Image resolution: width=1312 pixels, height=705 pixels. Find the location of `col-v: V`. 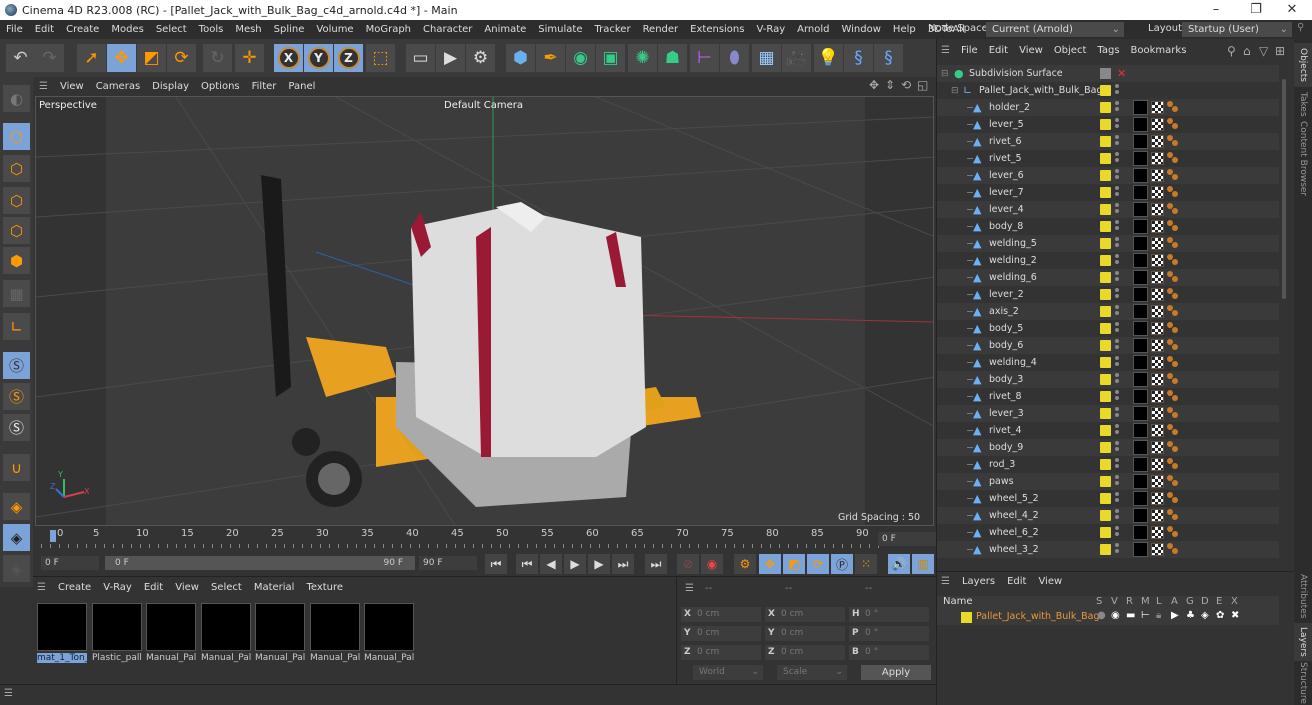

col-v: V is located at coordinates (1114, 601).